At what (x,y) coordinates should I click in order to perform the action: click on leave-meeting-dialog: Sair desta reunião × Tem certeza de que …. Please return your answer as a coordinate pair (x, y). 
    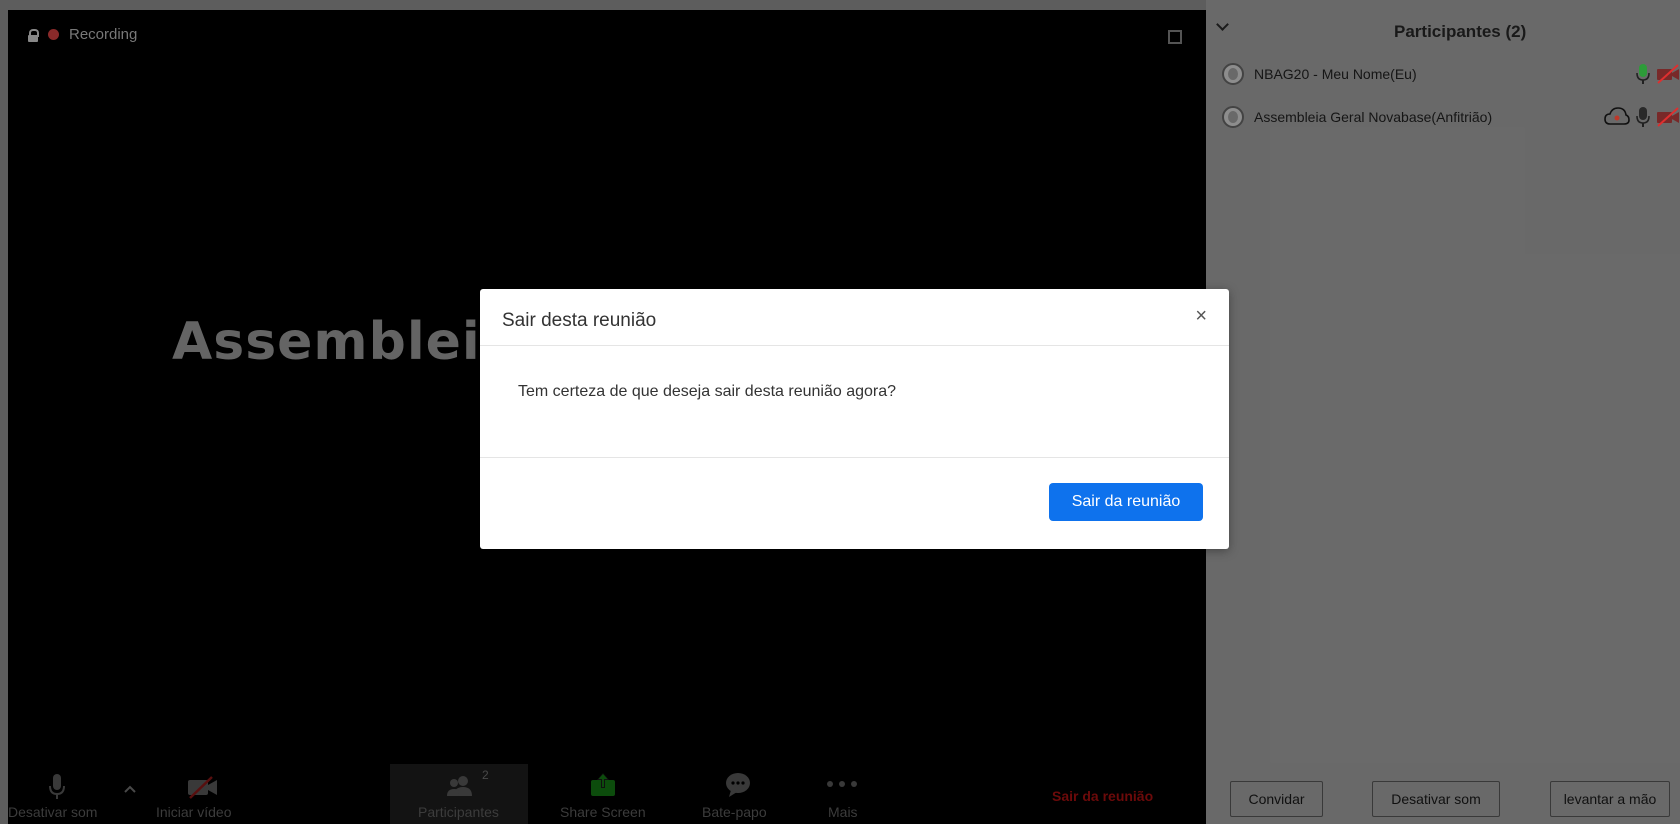
    Looking at the image, I should click on (854, 419).